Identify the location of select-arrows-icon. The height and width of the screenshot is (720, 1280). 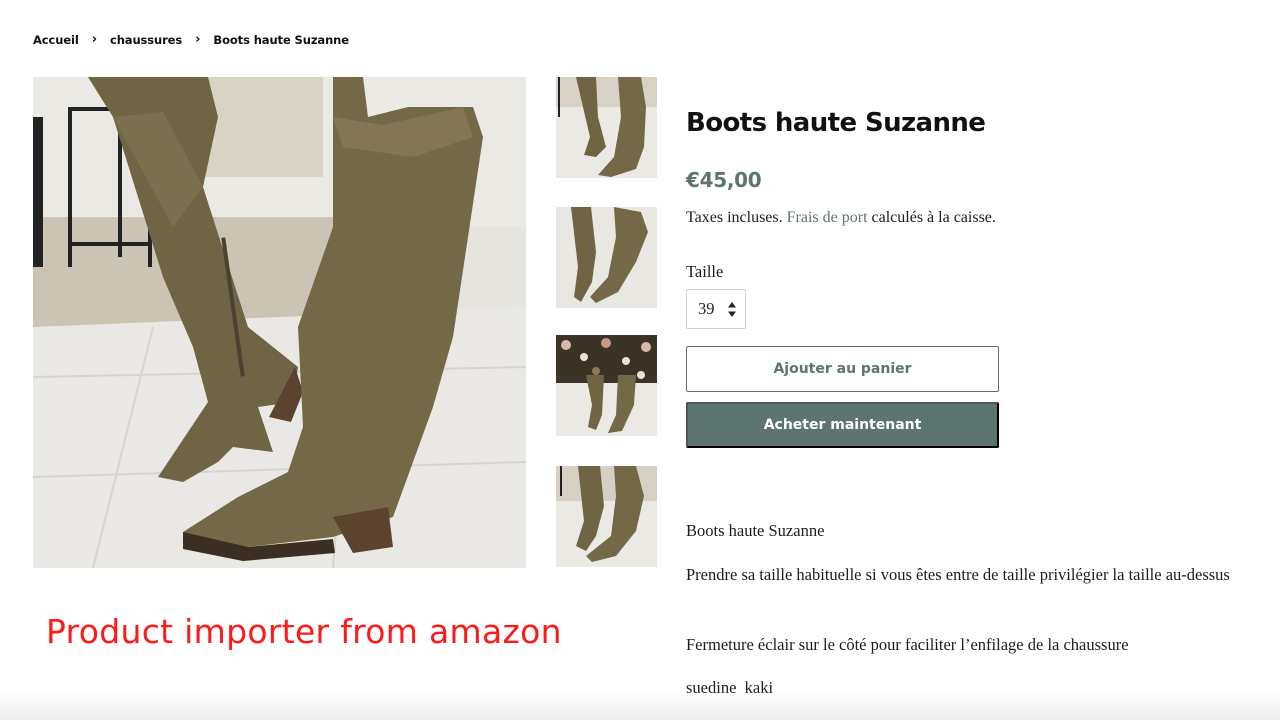
(732, 309).